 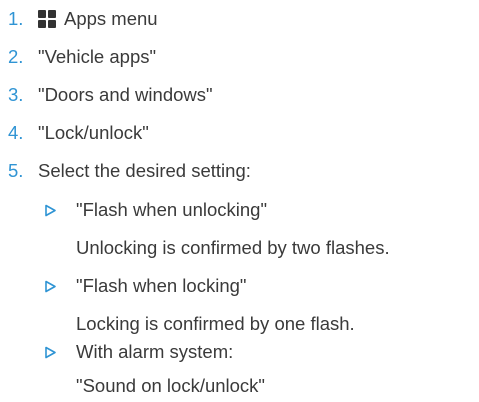 I want to click on option-detail: "Sound on lock/unlock", so click(x=171, y=385).